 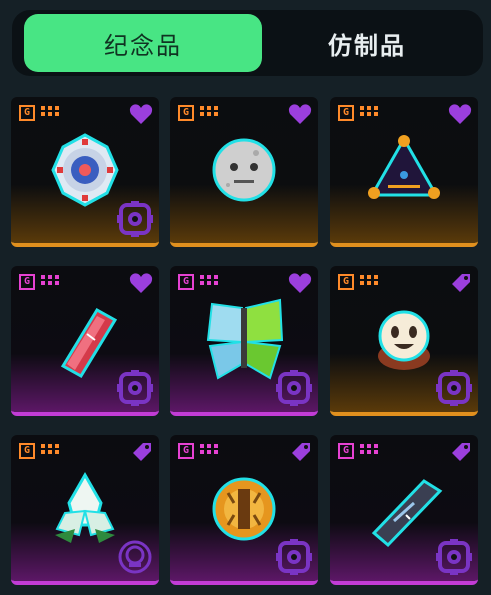 I want to click on category-tabs: 纪念品 仿制品, so click(x=247, y=43).